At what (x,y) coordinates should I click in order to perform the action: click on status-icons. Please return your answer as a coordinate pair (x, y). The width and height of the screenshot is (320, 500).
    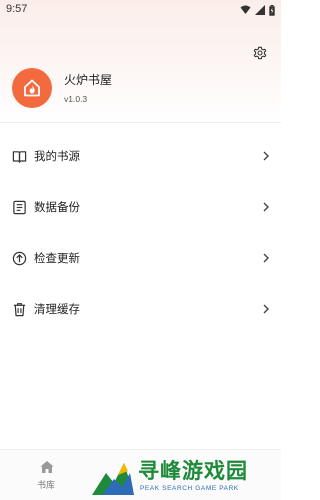
    Looking at the image, I should click on (257, 10).